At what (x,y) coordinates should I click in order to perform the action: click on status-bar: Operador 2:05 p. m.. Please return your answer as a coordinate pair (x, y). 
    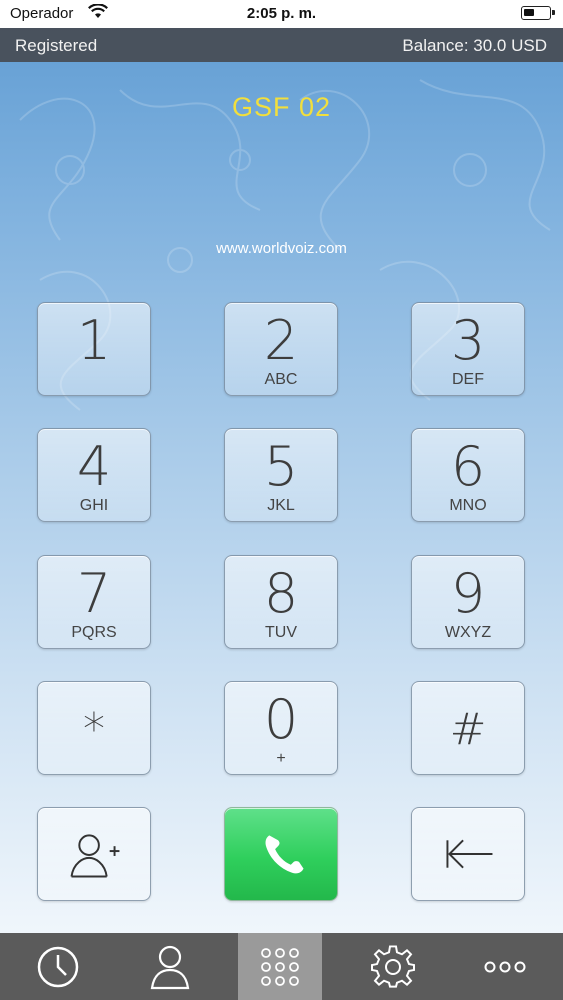
    Looking at the image, I should click on (281, 14).